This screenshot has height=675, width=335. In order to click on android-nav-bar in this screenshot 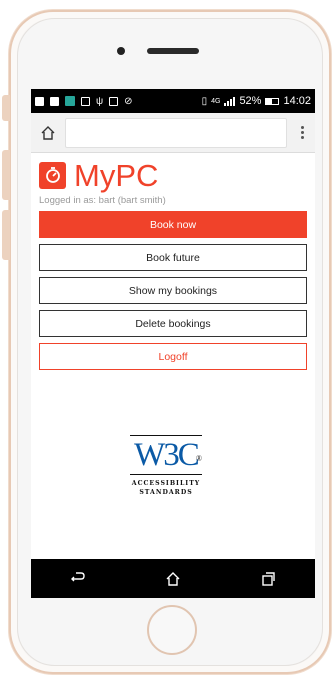, I will do `click(173, 578)`.